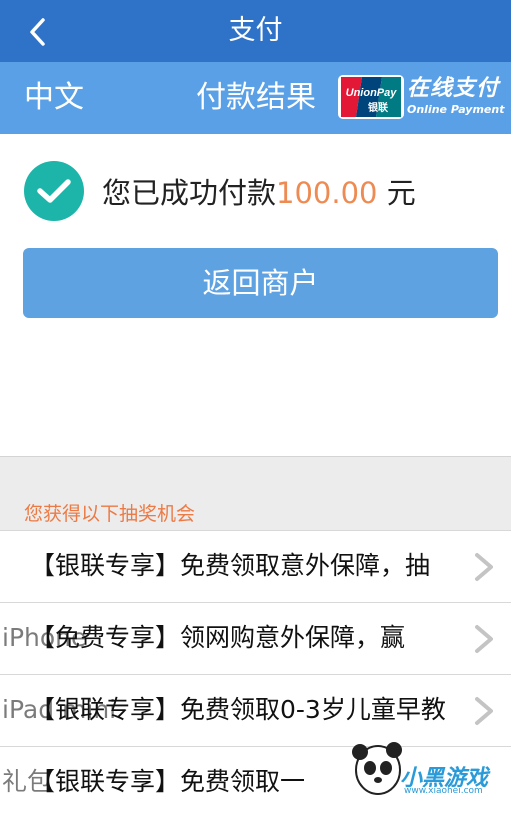  I want to click on return-to-merchant-button: 返回商户, so click(260, 283).